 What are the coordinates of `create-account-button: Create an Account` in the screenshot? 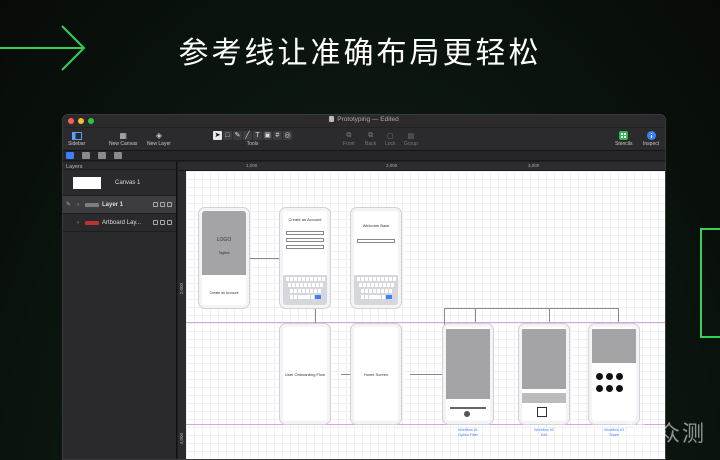 It's located at (224, 293).